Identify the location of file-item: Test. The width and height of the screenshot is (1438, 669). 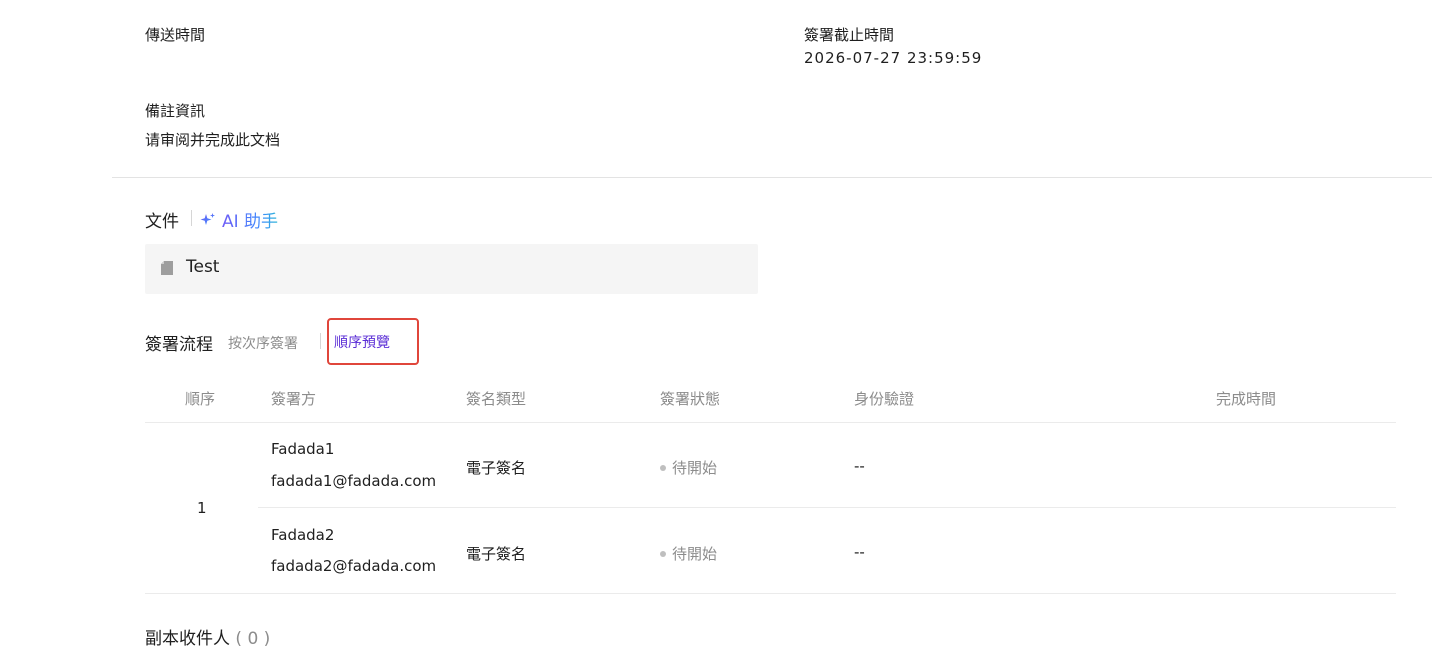
(451, 269).